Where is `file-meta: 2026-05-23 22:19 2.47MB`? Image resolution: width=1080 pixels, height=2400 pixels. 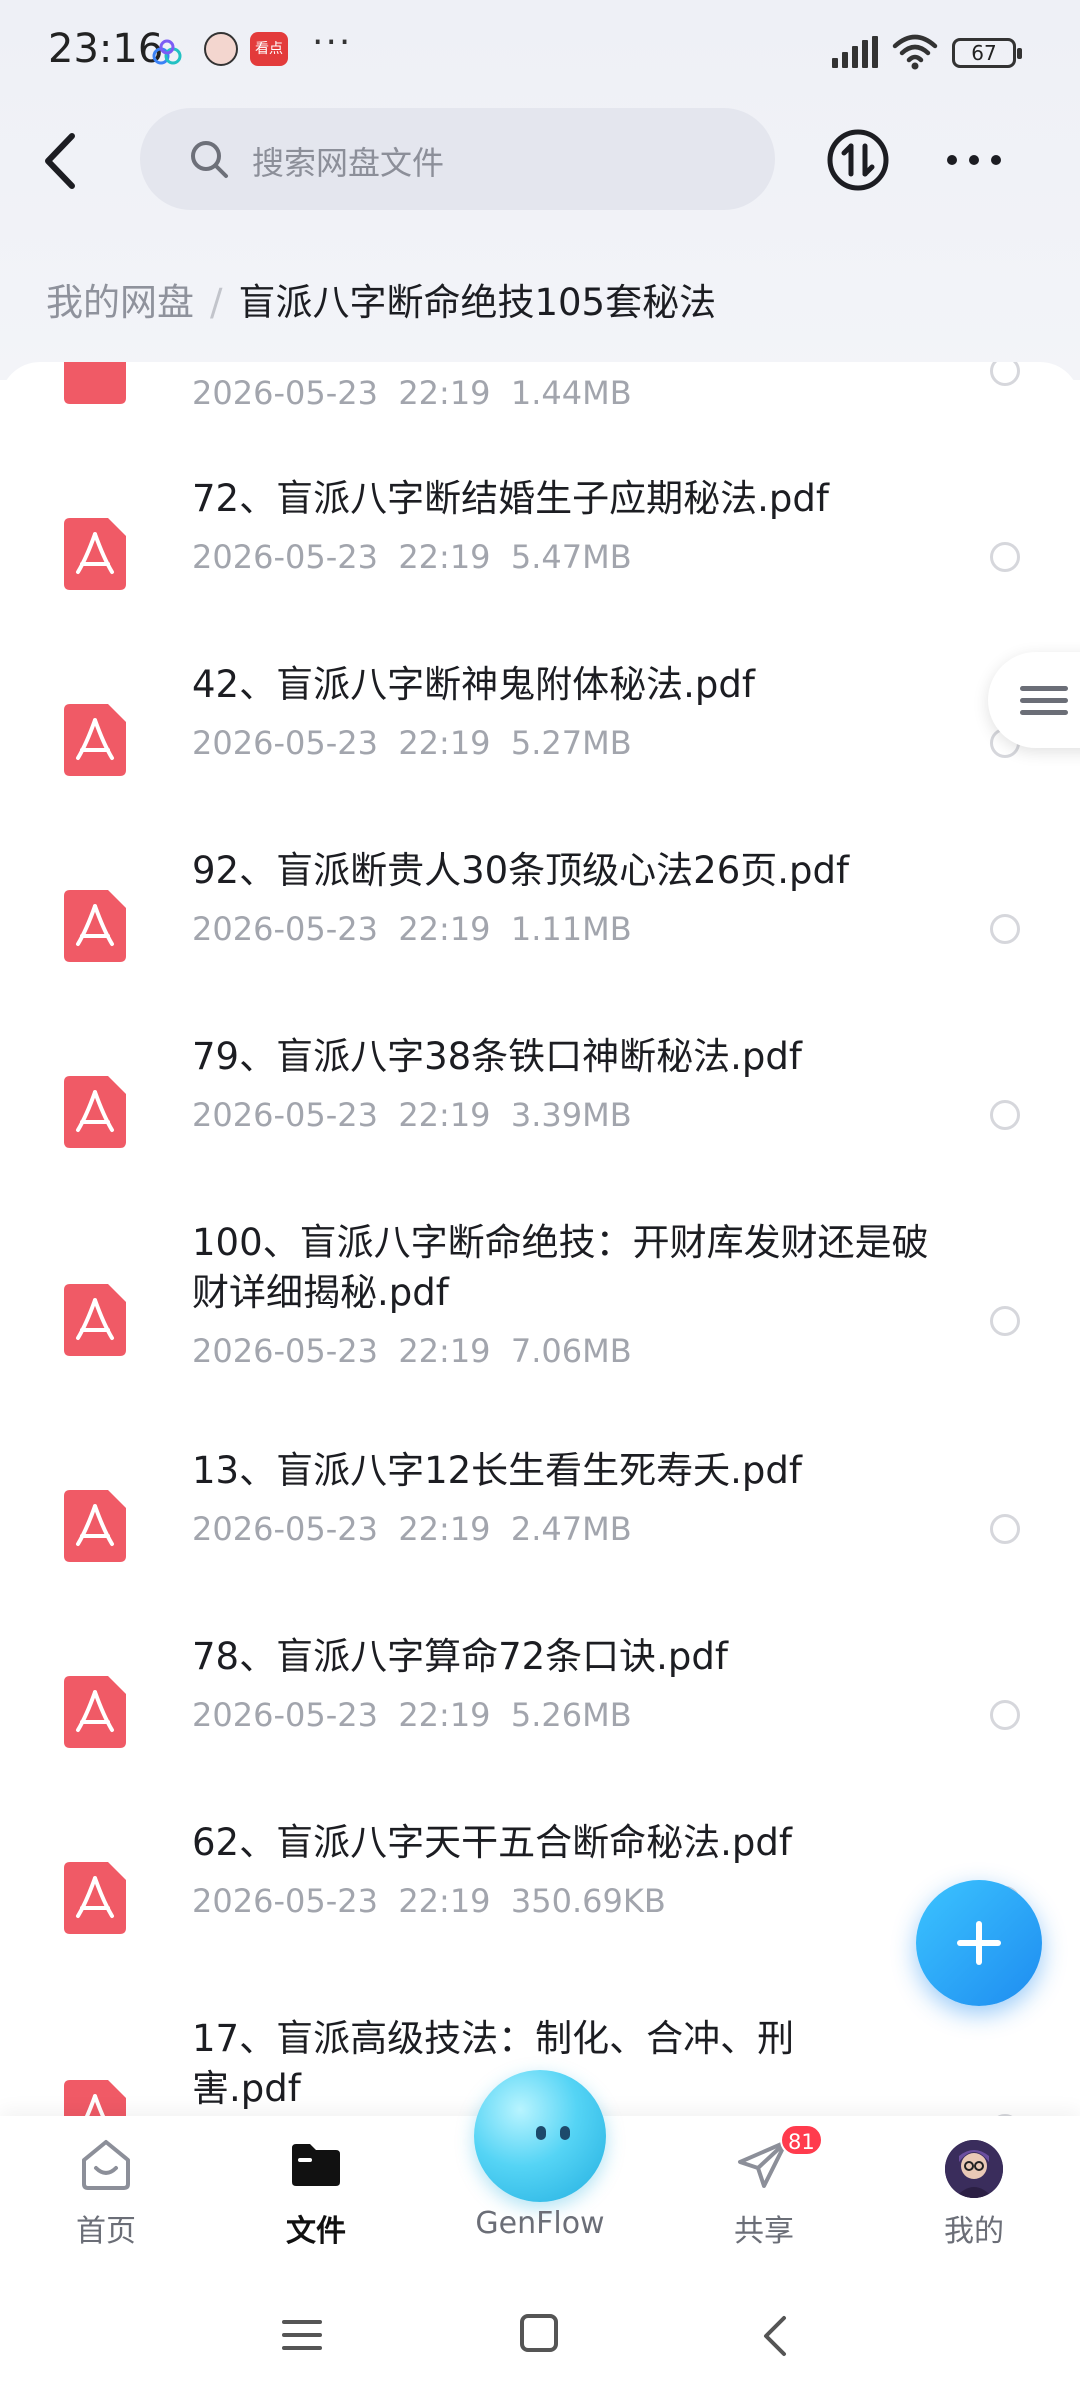
file-meta: 2026-05-23 22:19 2.47MB is located at coordinates (412, 1529).